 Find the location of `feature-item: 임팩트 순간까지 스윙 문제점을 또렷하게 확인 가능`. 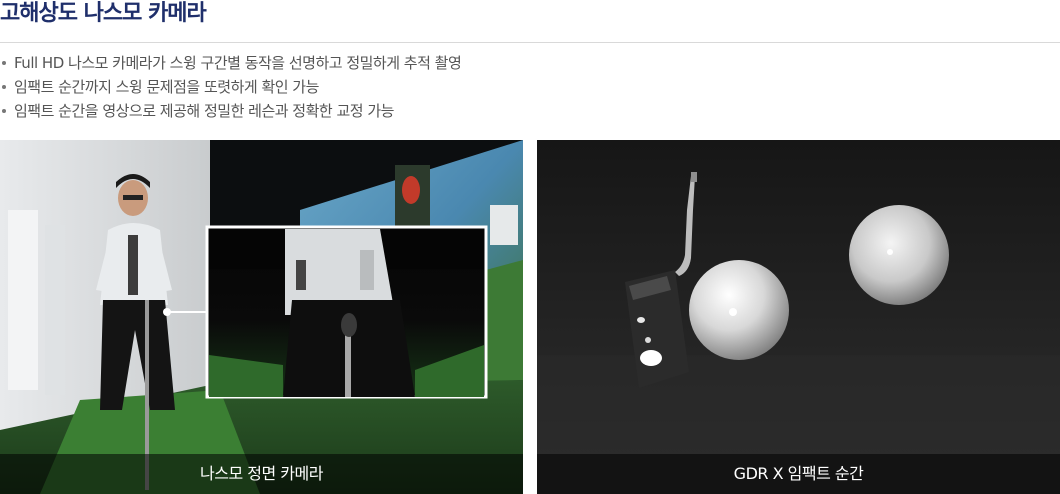

feature-item: 임팩트 순간까지 스윙 문제점을 또렷하게 확인 가능 is located at coordinates (230, 87).